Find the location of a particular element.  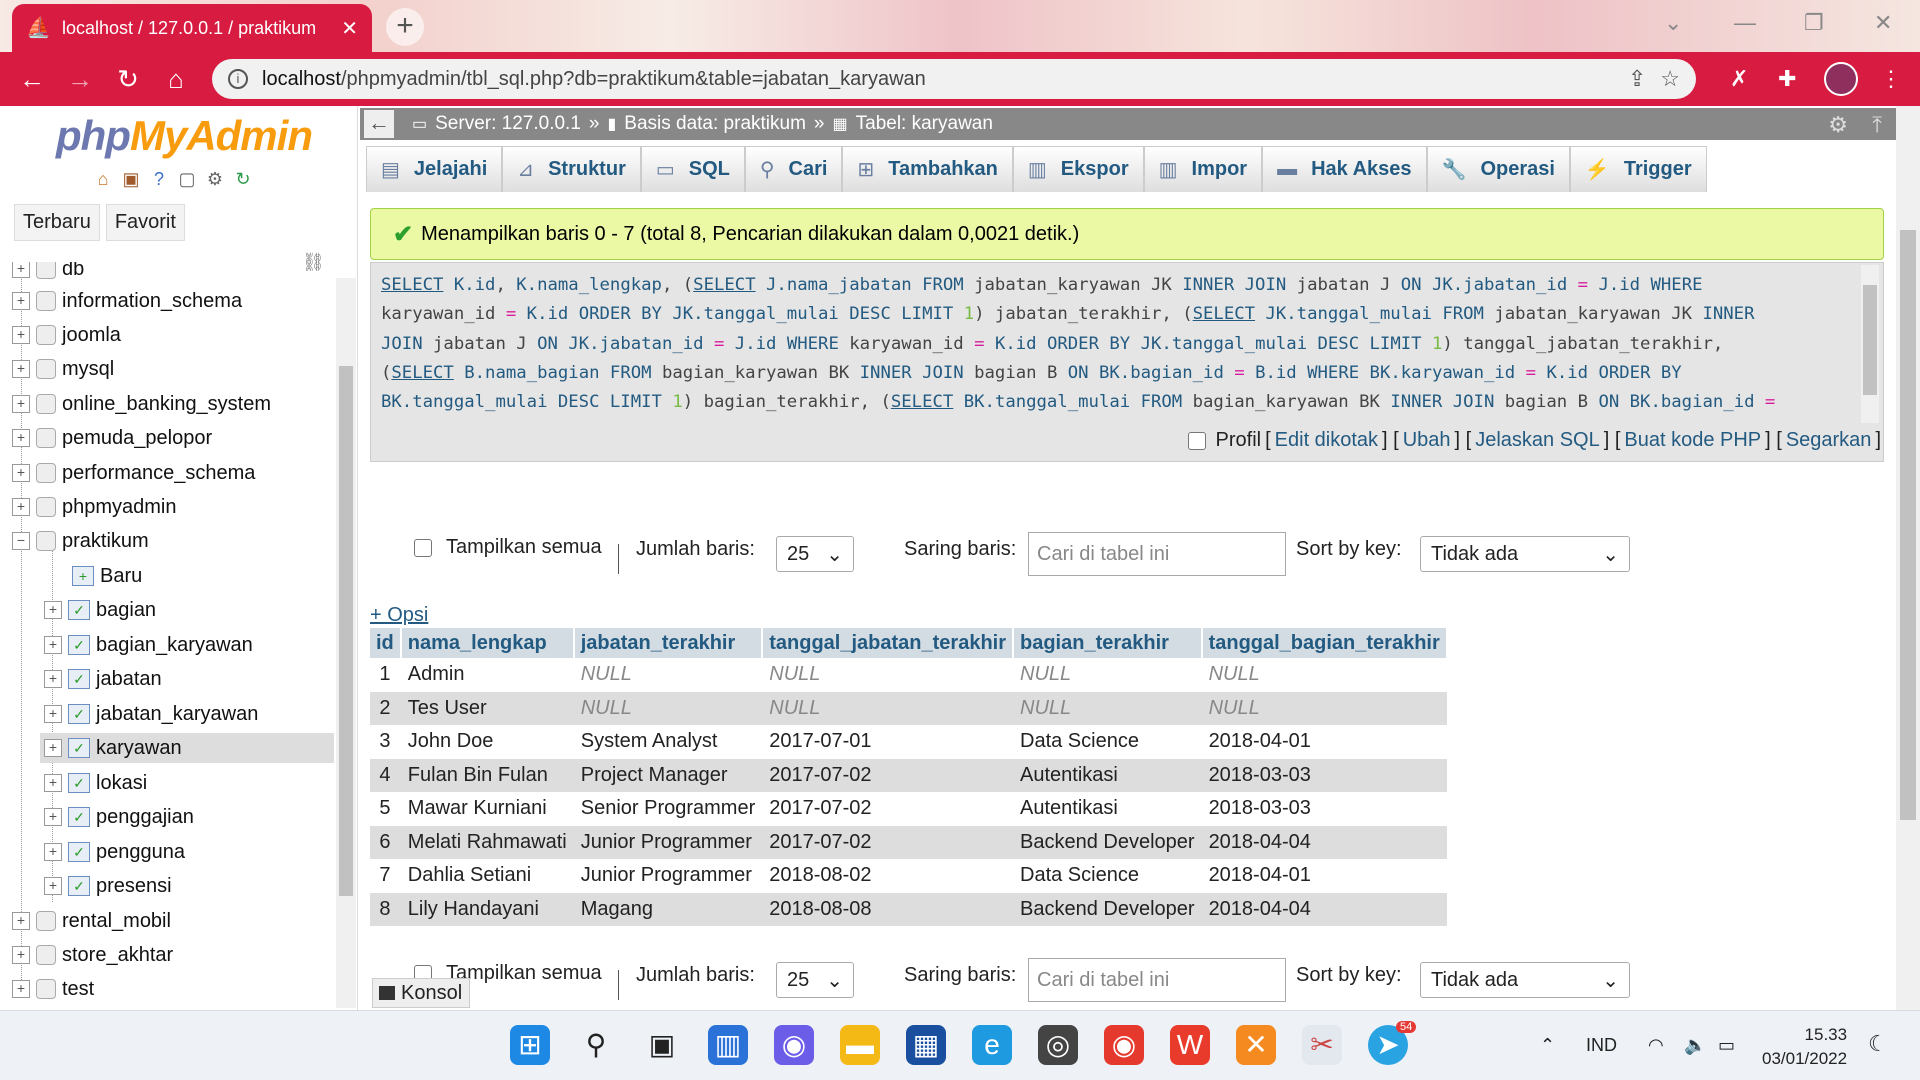

sort-by-key-select: Tidak ada ⌄ is located at coordinates (1525, 554).